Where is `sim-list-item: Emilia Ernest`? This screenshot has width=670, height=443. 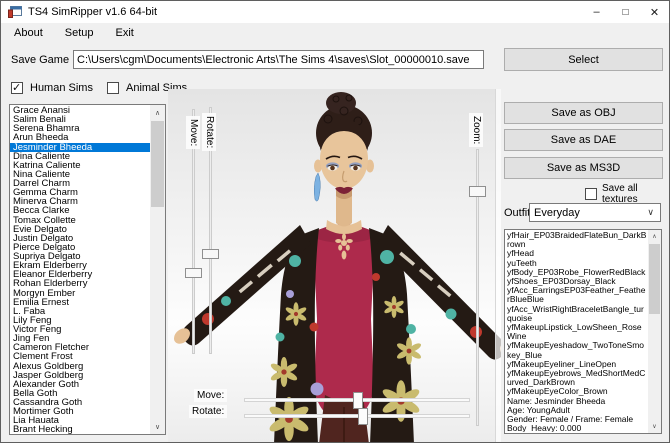
sim-list-item: Emilia Ernest is located at coordinates (80, 302).